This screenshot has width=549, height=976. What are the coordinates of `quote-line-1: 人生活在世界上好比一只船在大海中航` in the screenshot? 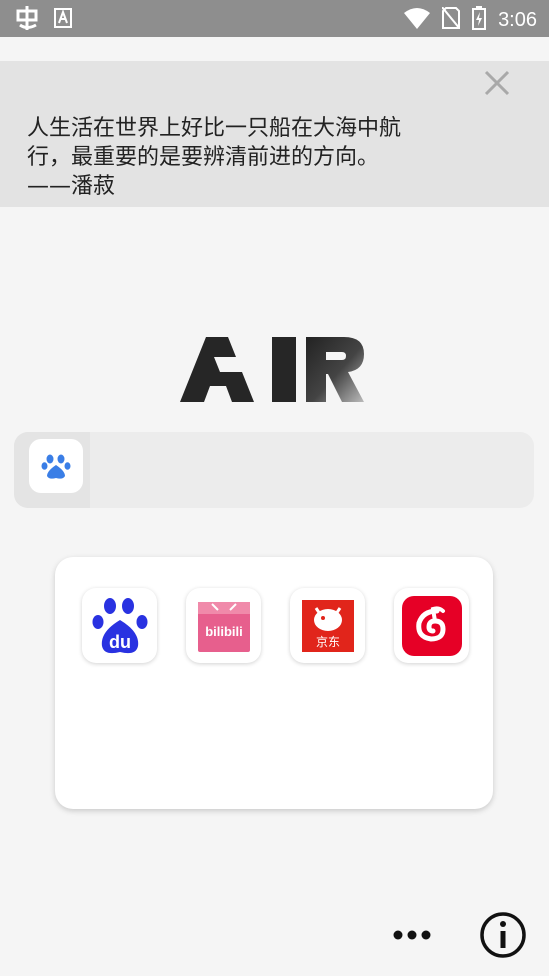 It's located at (214, 128).